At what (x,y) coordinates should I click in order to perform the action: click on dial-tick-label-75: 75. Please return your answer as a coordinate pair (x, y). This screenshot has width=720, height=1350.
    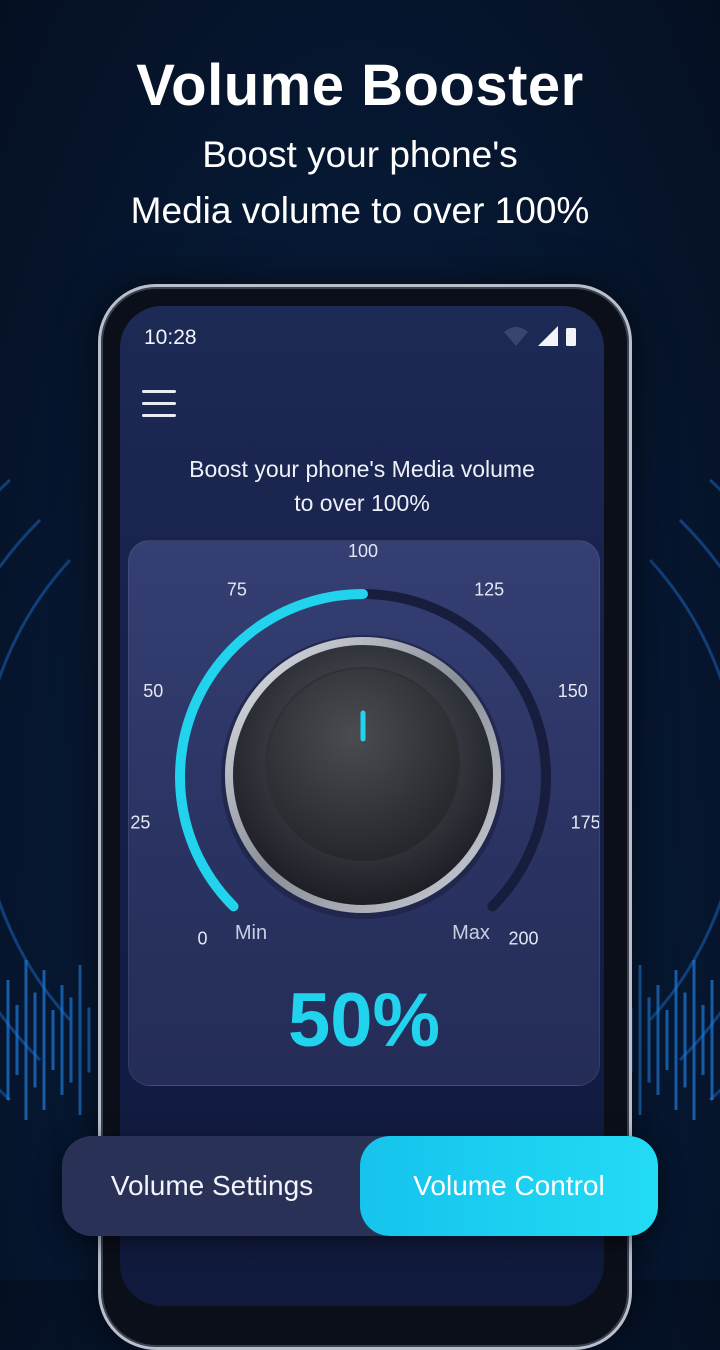
    Looking at the image, I should click on (237, 589).